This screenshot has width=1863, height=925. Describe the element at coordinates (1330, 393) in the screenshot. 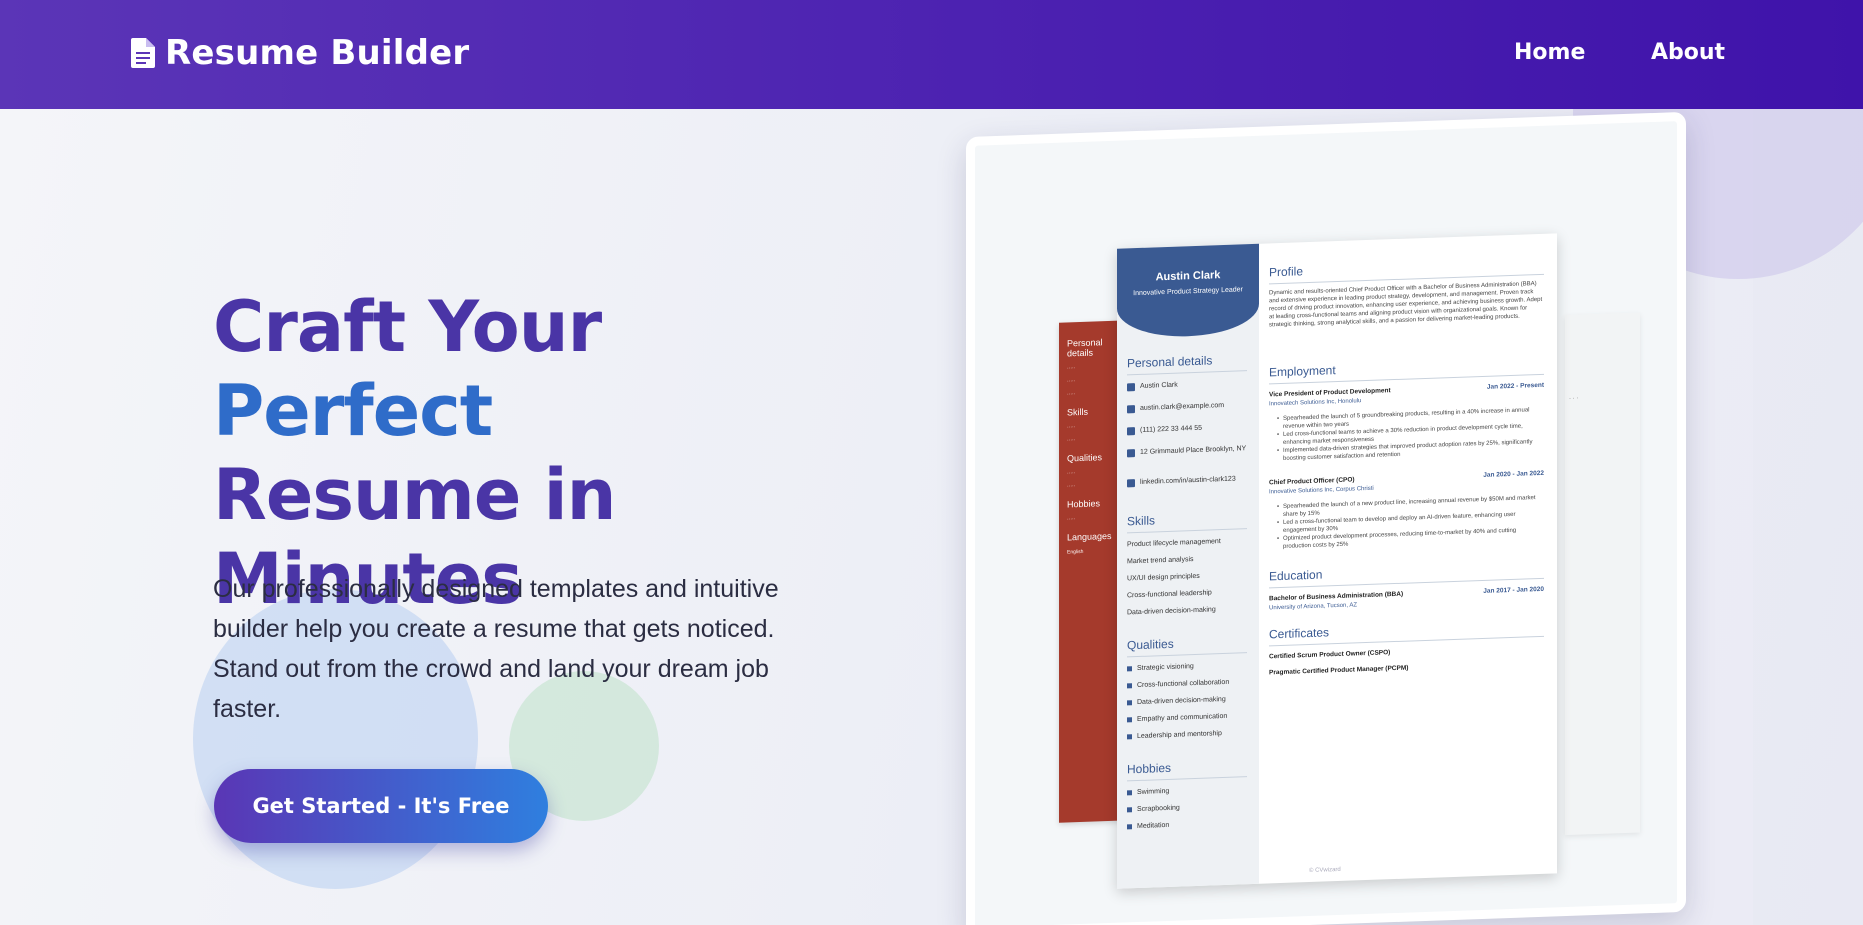

I see `job-title: Vice President of Product Development` at that location.